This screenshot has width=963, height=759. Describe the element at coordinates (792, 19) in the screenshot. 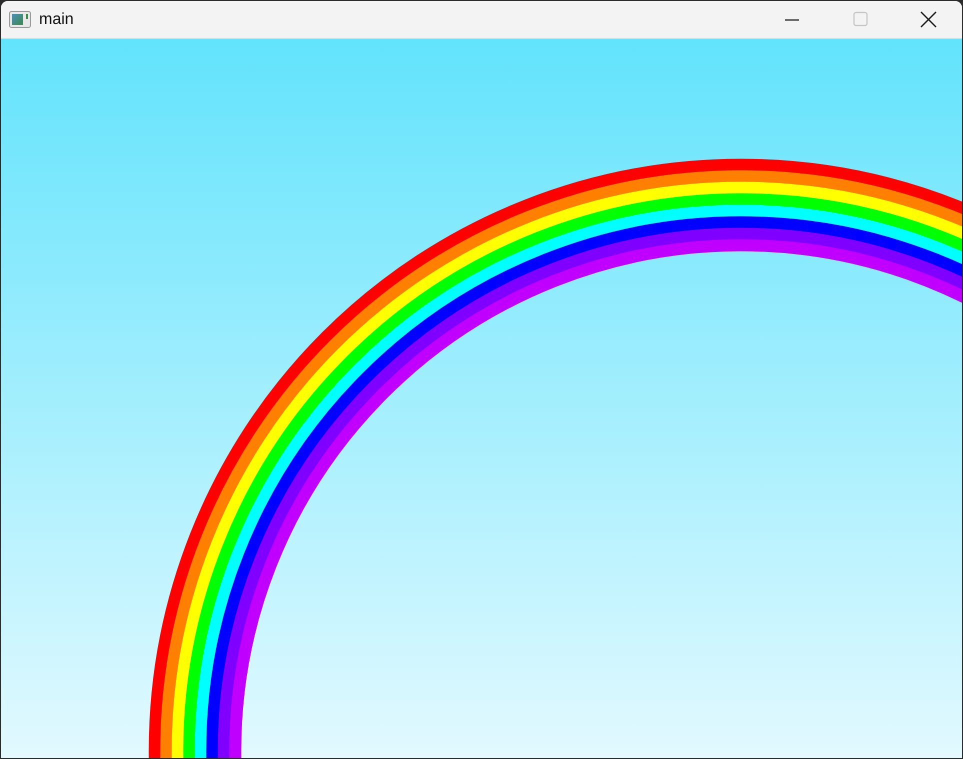

I see `minimize-icon` at that location.